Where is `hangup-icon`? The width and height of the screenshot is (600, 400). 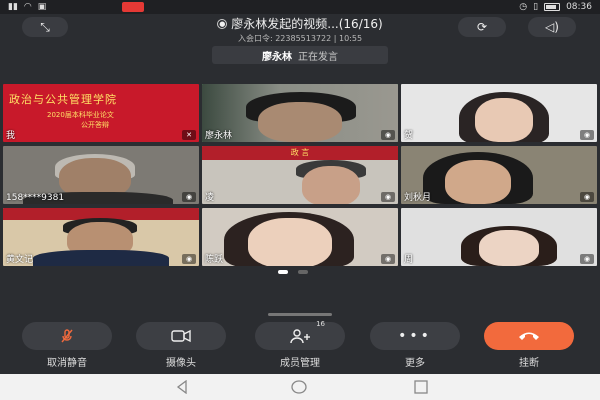 hangup-icon is located at coordinates (529, 336).